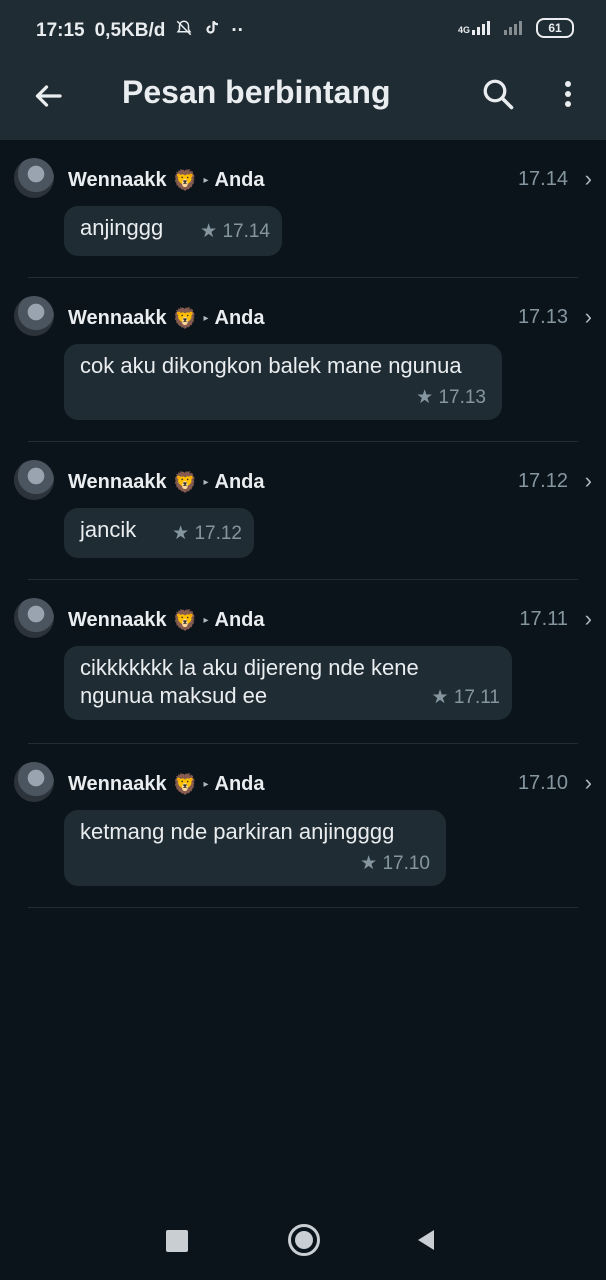  Describe the element at coordinates (108, 529) in the screenshot. I see `message-text: jancik` at that location.